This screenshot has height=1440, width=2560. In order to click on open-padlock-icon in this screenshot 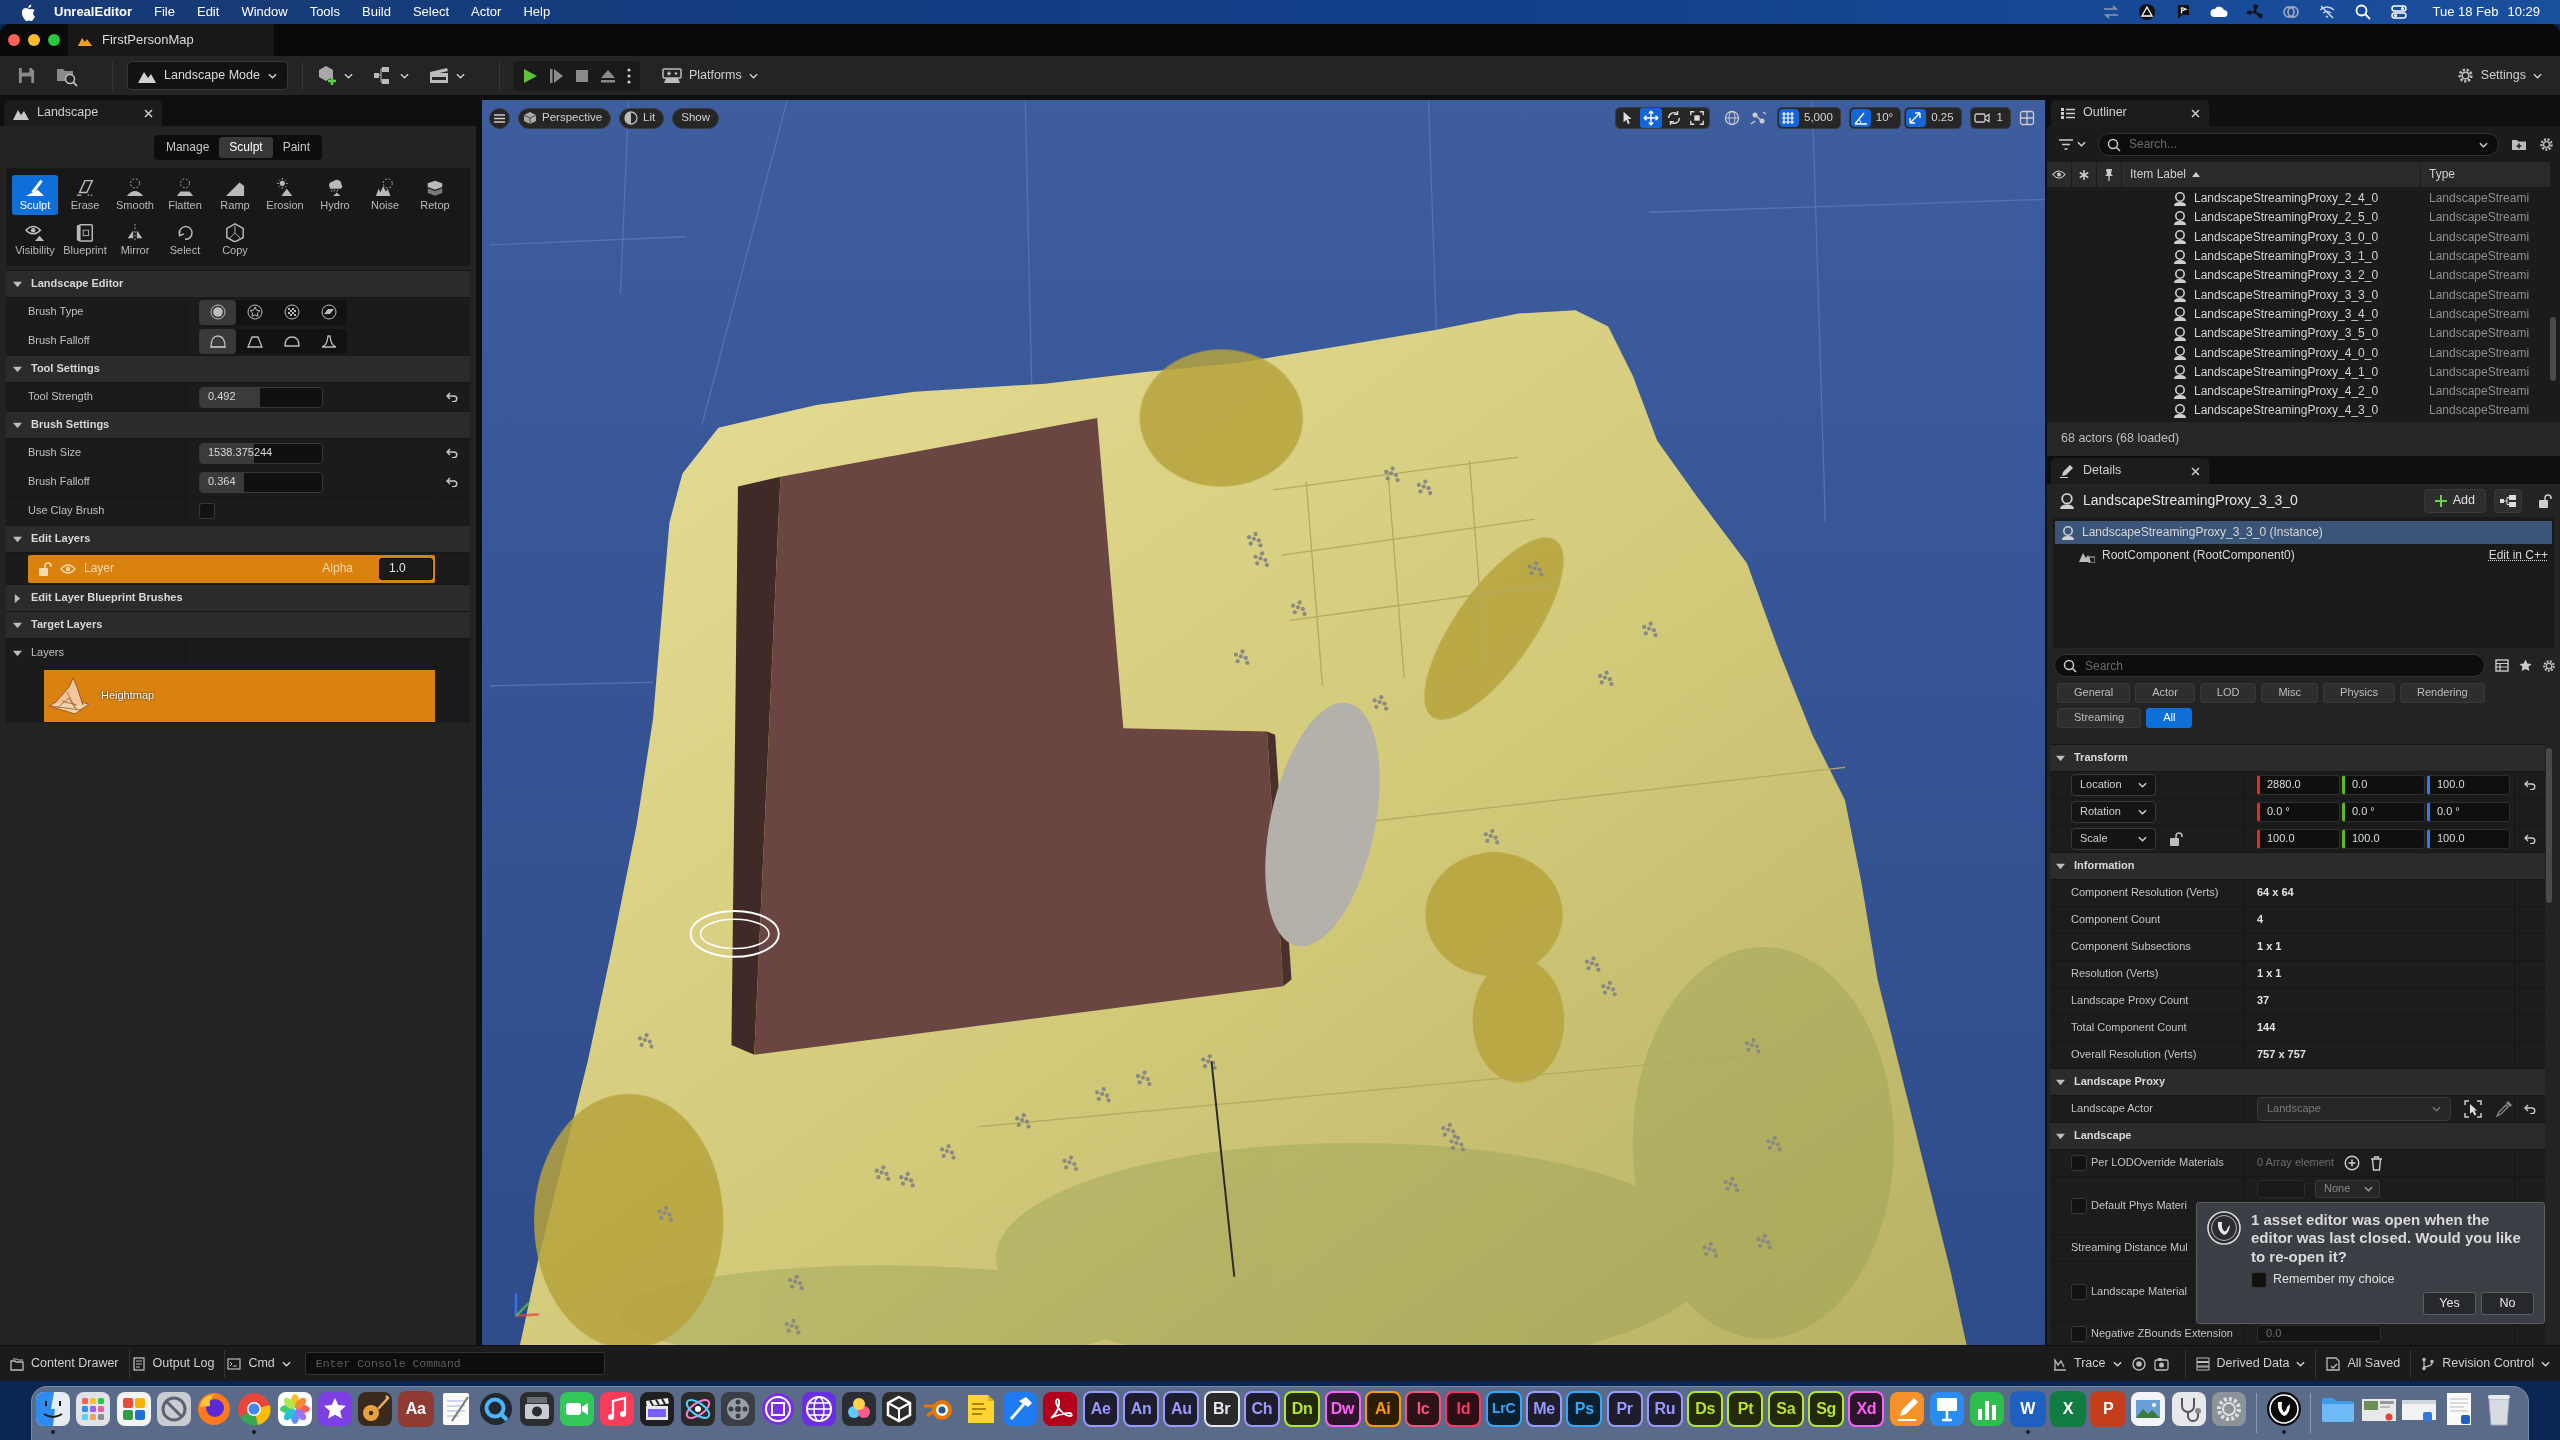, I will do `click(2545, 500)`.